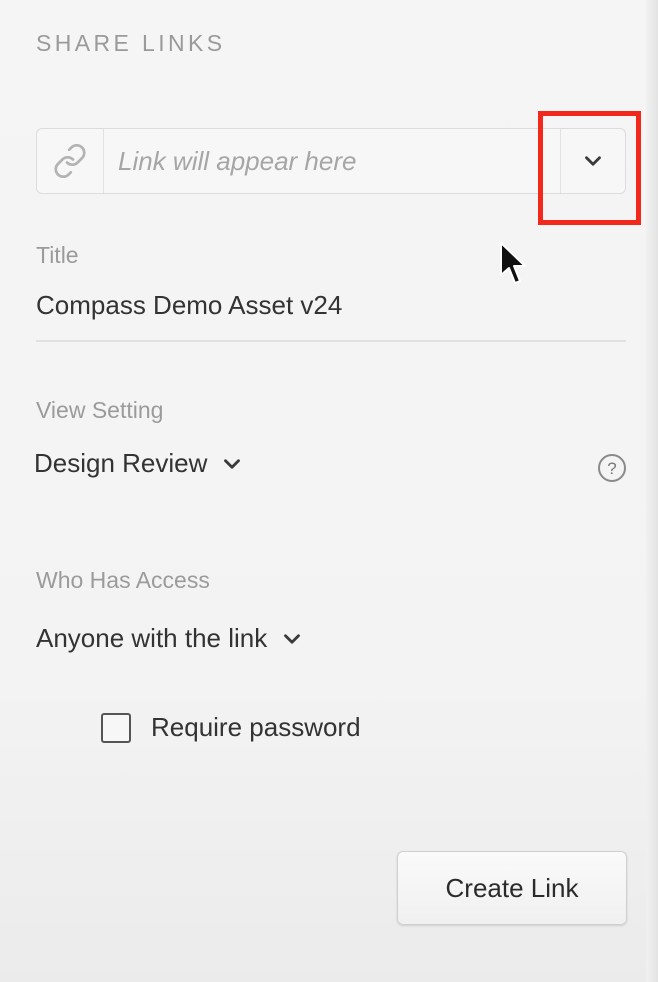 The width and height of the screenshot is (658, 982). What do you see at coordinates (189, 305) in the screenshot?
I see `title-input: Compass Demo Asset v24` at bounding box center [189, 305].